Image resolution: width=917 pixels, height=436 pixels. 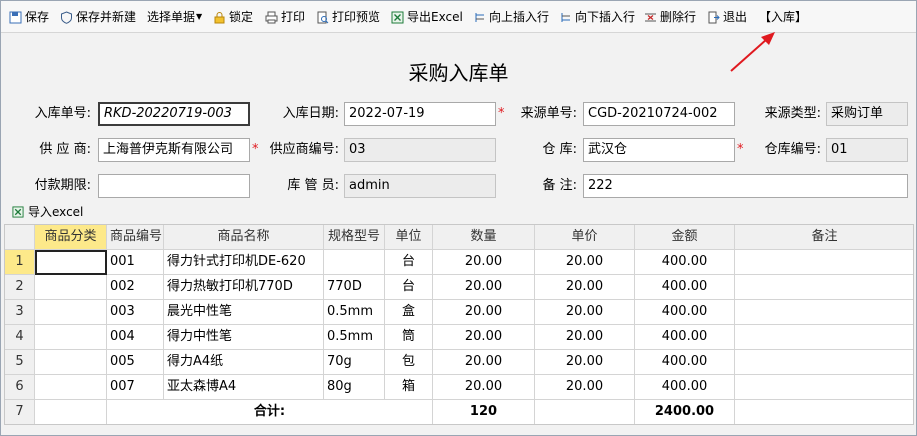 What do you see at coordinates (354, 362) in the screenshot?
I see `table-cell: 70g` at bounding box center [354, 362].